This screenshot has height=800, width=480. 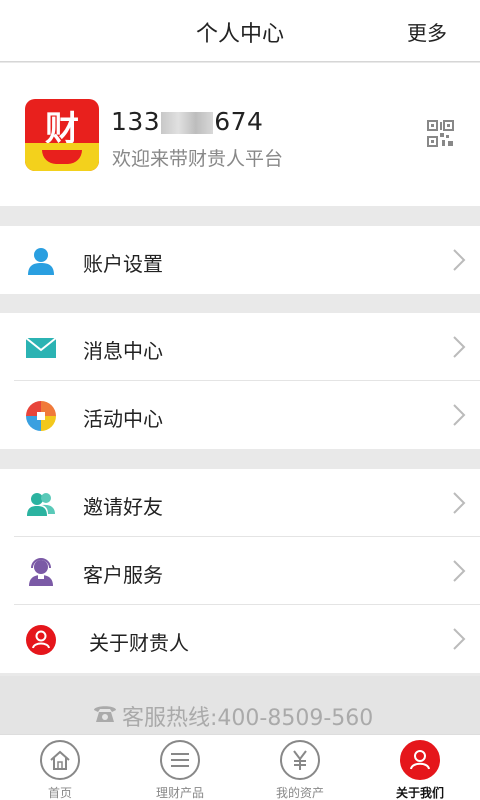 I want to click on tab-label: 我的资产, so click(x=299, y=793).